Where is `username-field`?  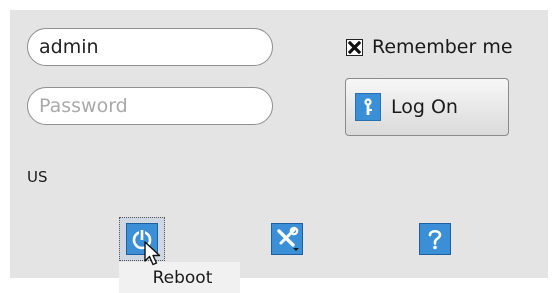
username-field is located at coordinates (150, 47).